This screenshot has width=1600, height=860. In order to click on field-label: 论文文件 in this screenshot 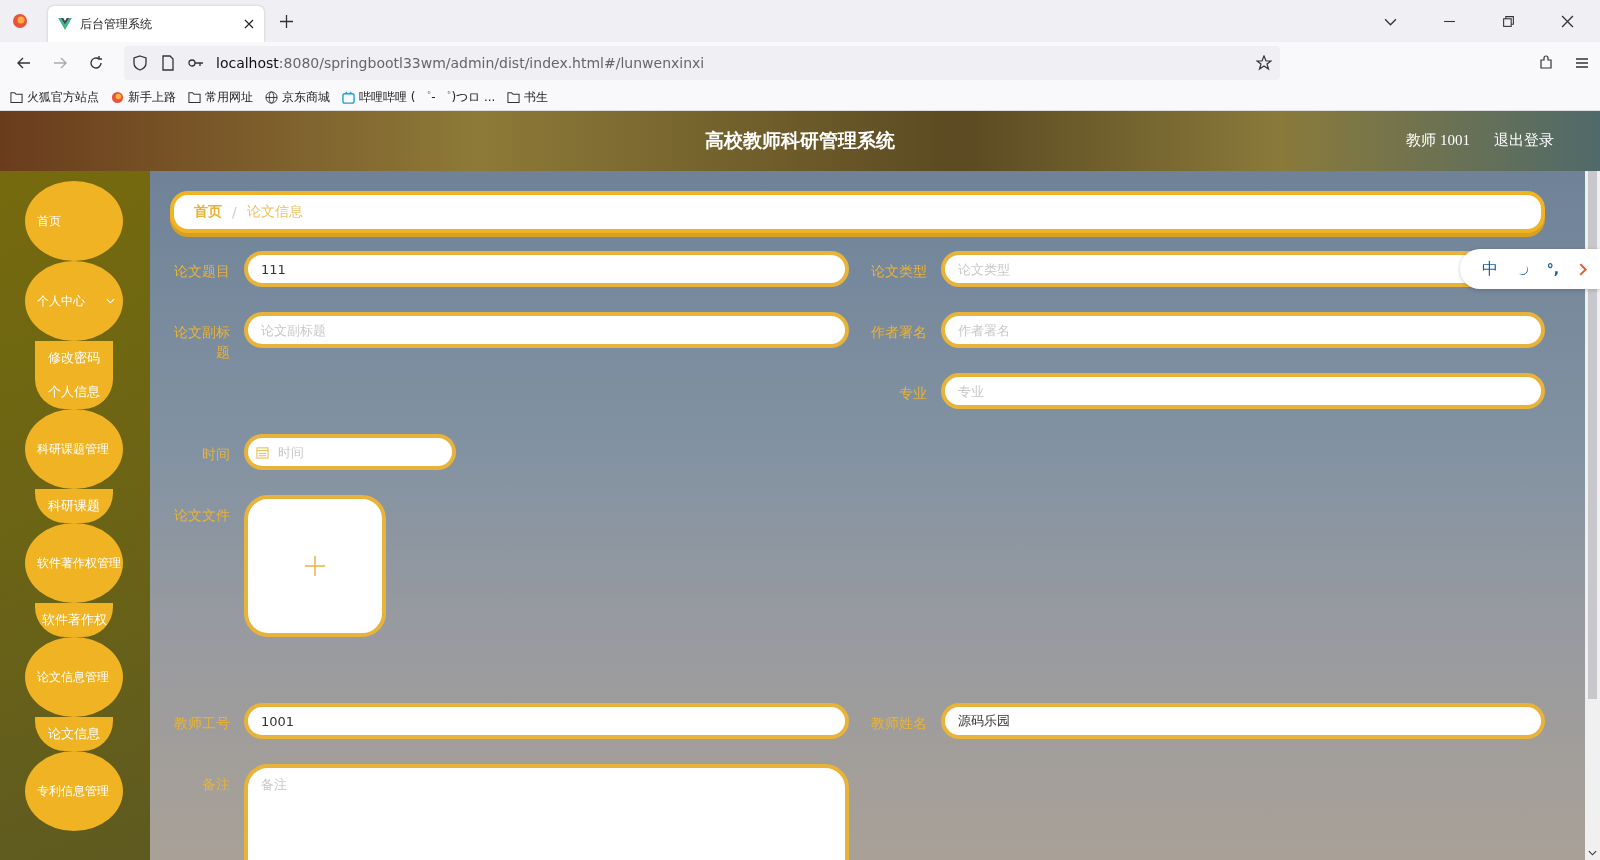, I will do `click(201, 515)`.